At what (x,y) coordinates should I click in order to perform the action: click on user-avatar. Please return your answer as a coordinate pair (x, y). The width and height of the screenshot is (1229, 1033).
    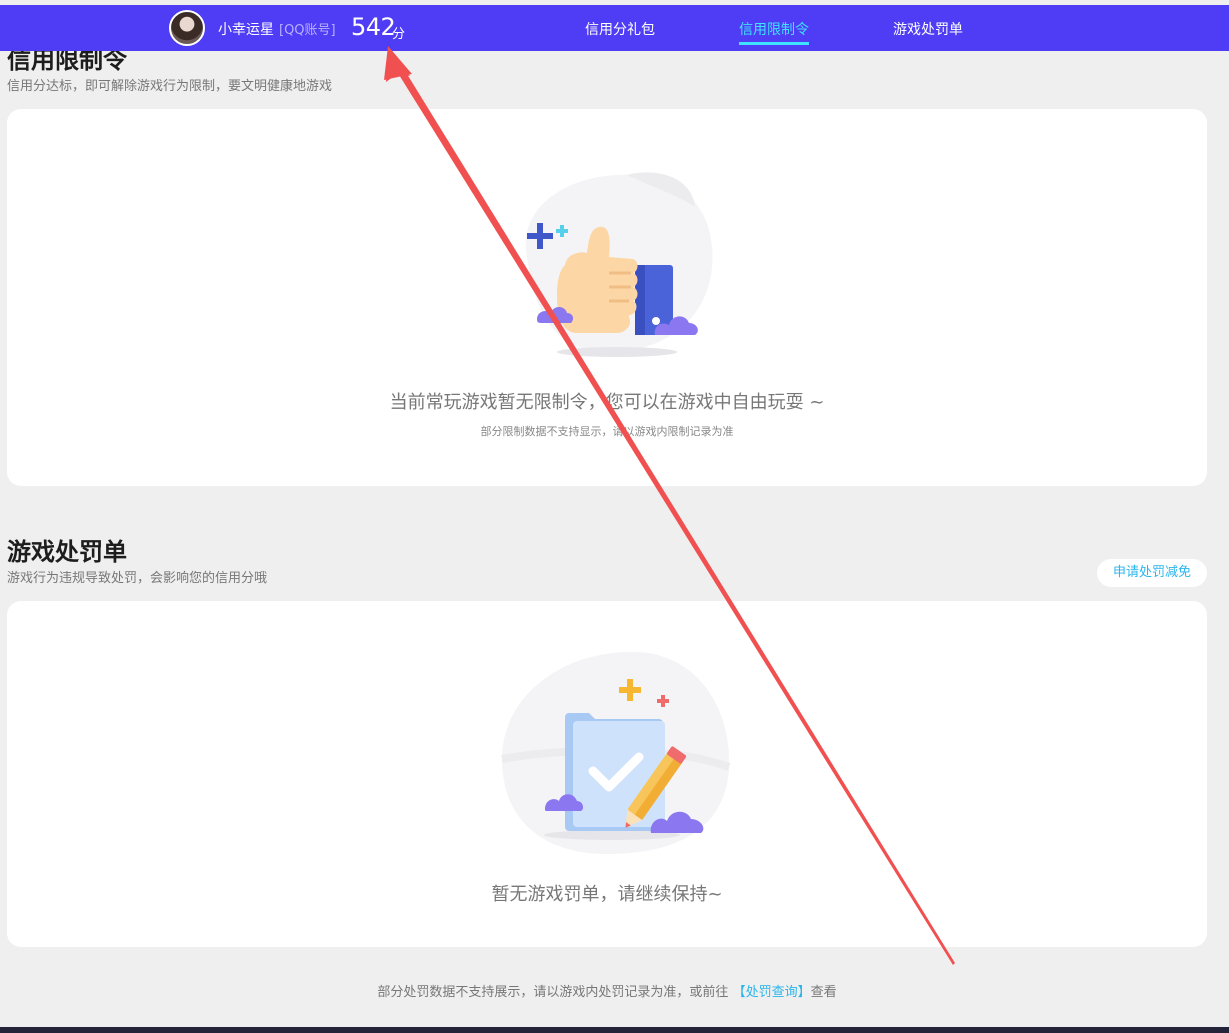
    Looking at the image, I should click on (187, 28).